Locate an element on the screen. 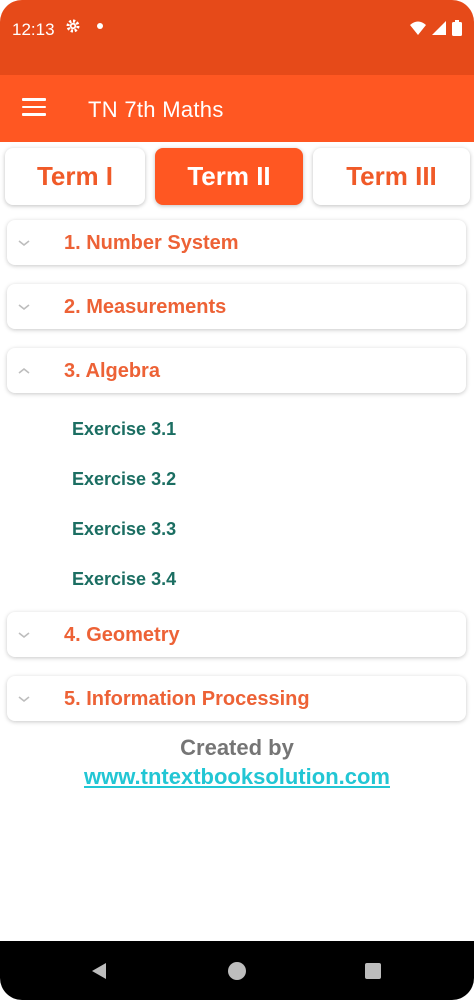 The image size is (474, 1000). tab-term-3: Term III is located at coordinates (391, 176).